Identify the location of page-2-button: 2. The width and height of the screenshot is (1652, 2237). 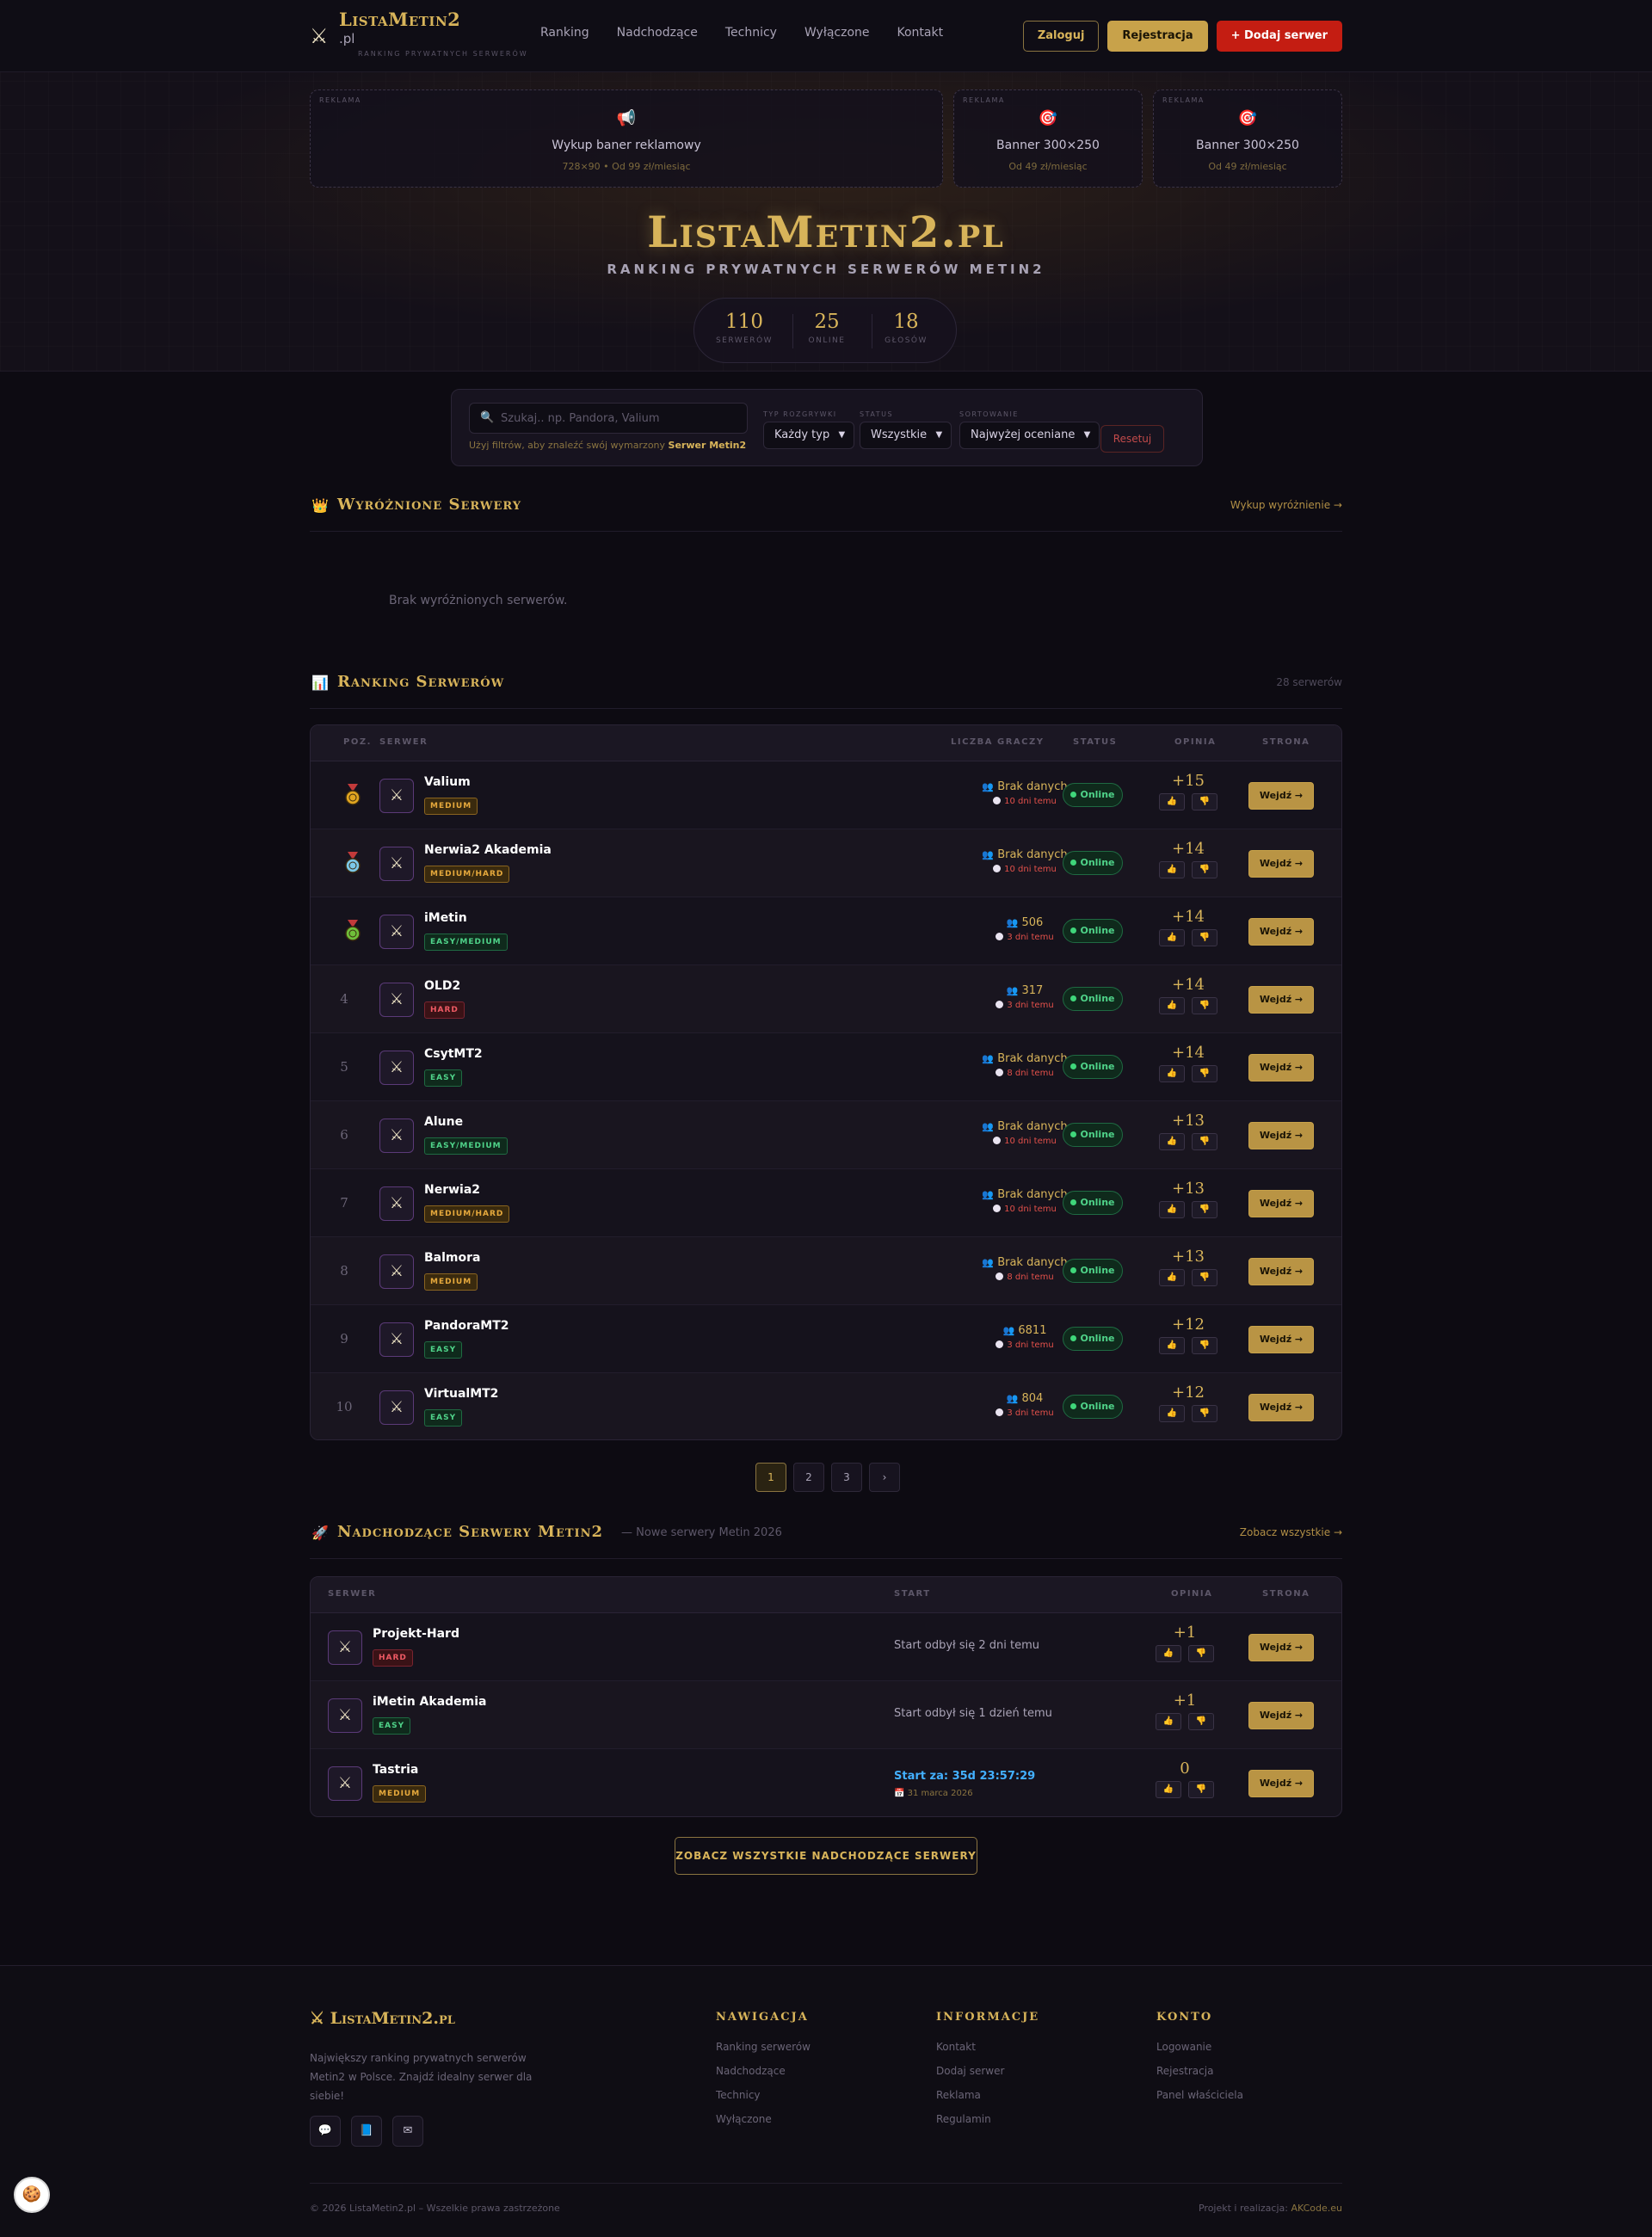
(808, 1477).